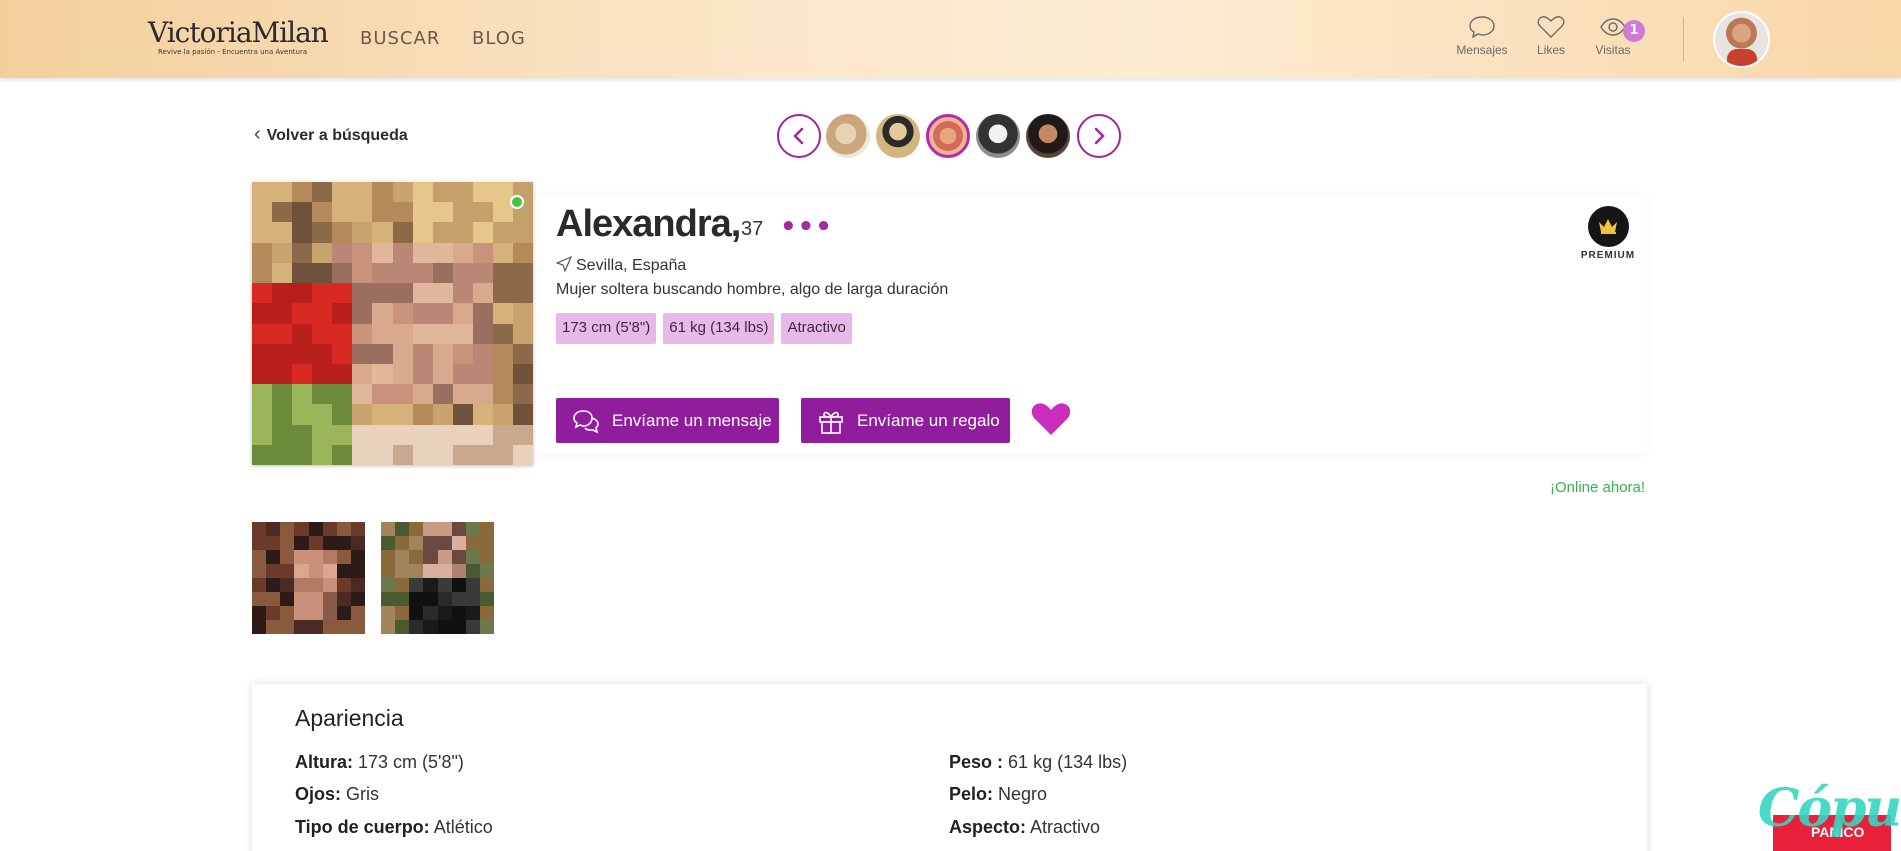 The height and width of the screenshot is (851, 1901). Describe the element at coordinates (1614, 35) in the screenshot. I see `visitas-button: Visitas 1` at that location.